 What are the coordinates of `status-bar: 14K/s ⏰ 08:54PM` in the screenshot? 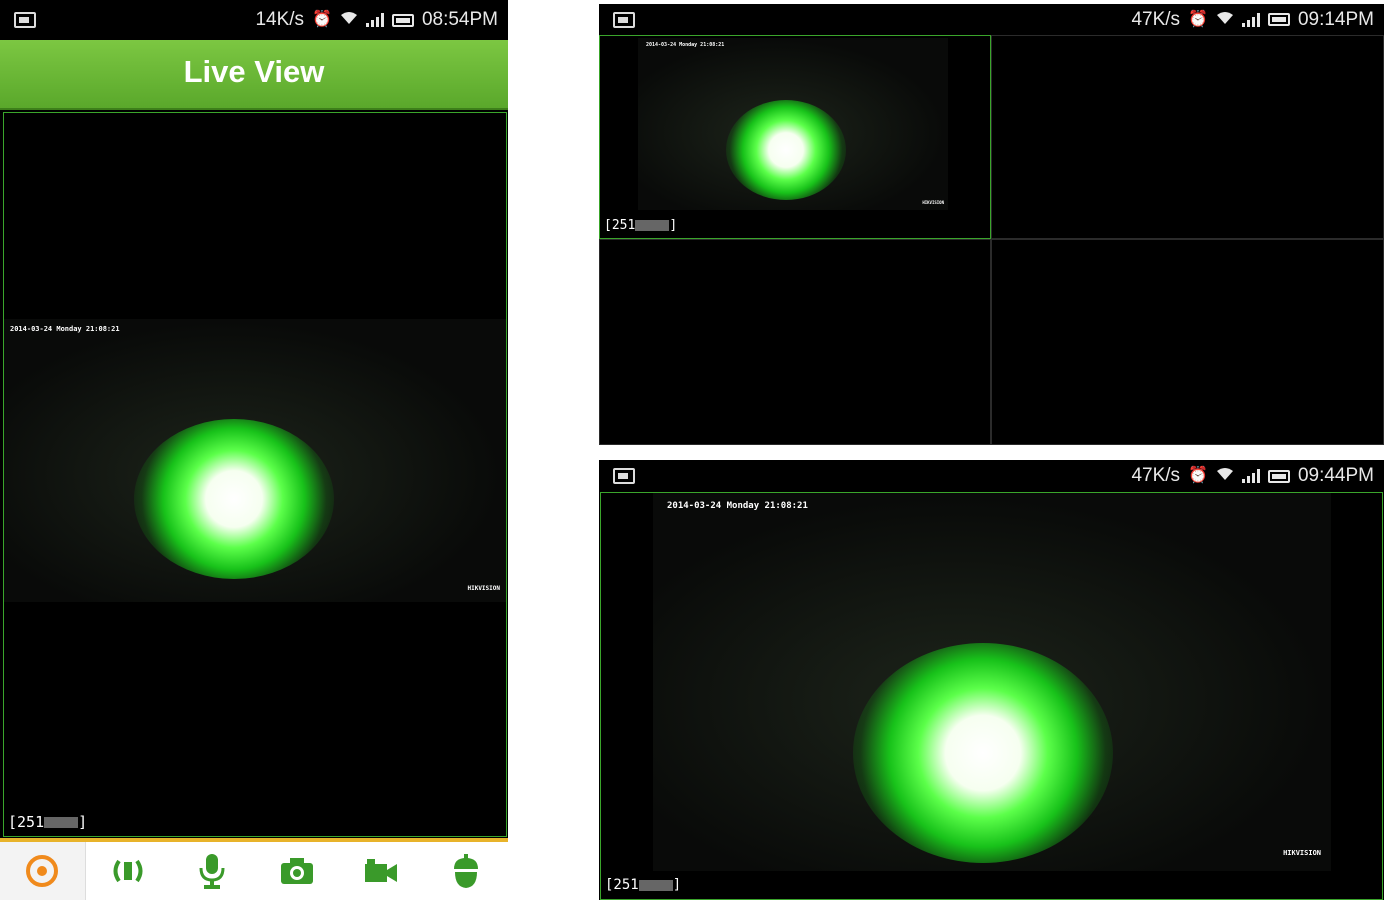 It's located at (254, 20).